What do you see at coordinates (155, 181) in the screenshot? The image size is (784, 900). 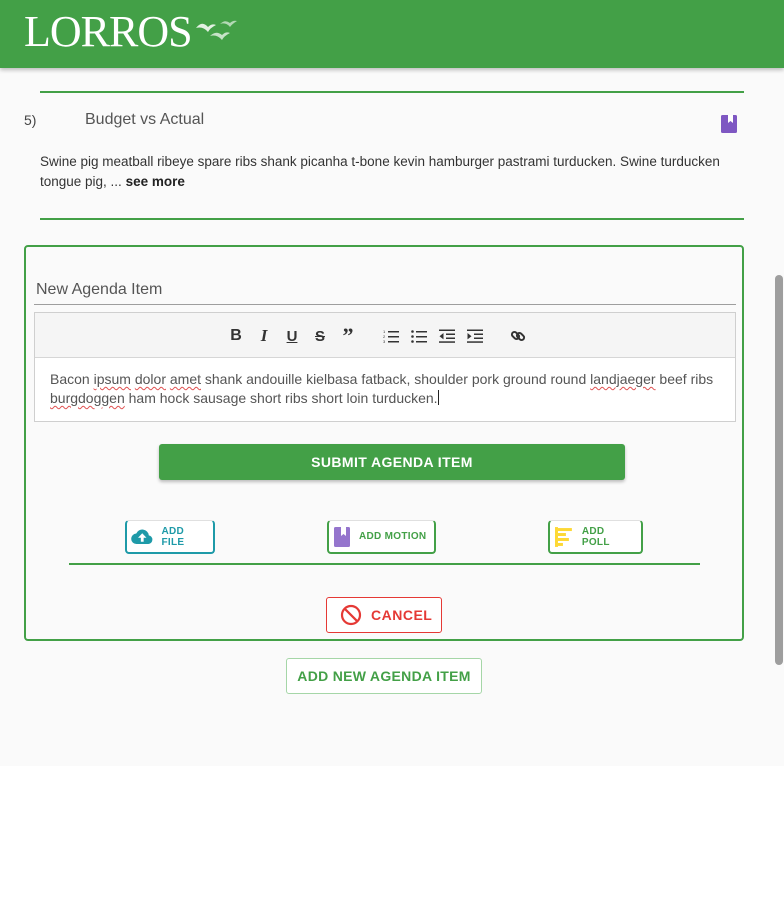 I see `see-more-link: see more` at bounding box center [155, 181].